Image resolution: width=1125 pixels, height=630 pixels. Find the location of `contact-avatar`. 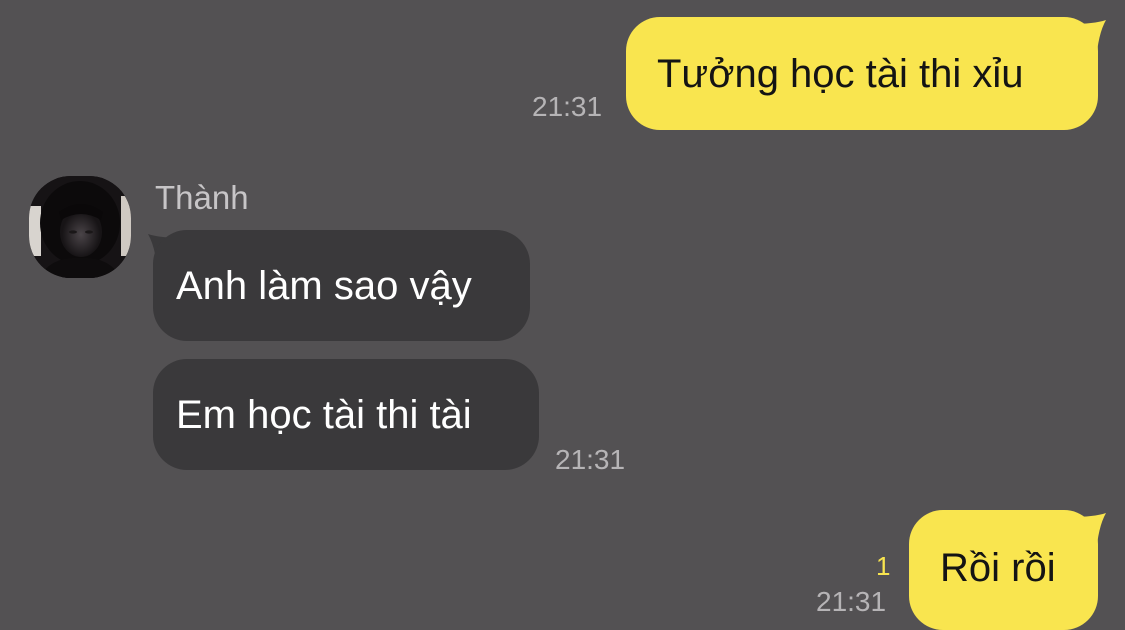

contact-avatar is located at coordinates (80, 227).